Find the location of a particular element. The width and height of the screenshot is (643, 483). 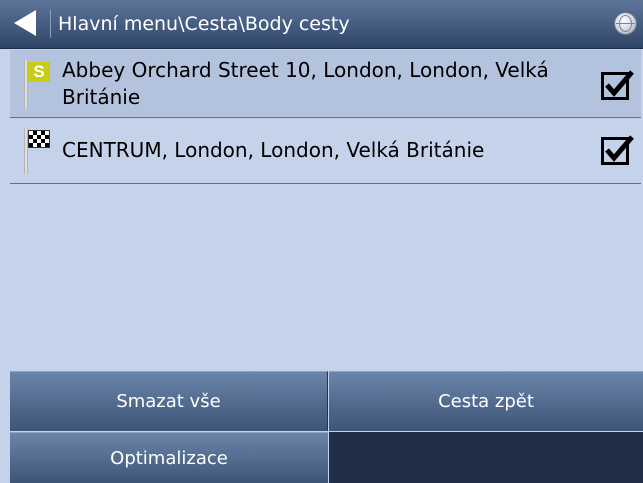

finish-flag-icon is located at coordinates (39, 139).